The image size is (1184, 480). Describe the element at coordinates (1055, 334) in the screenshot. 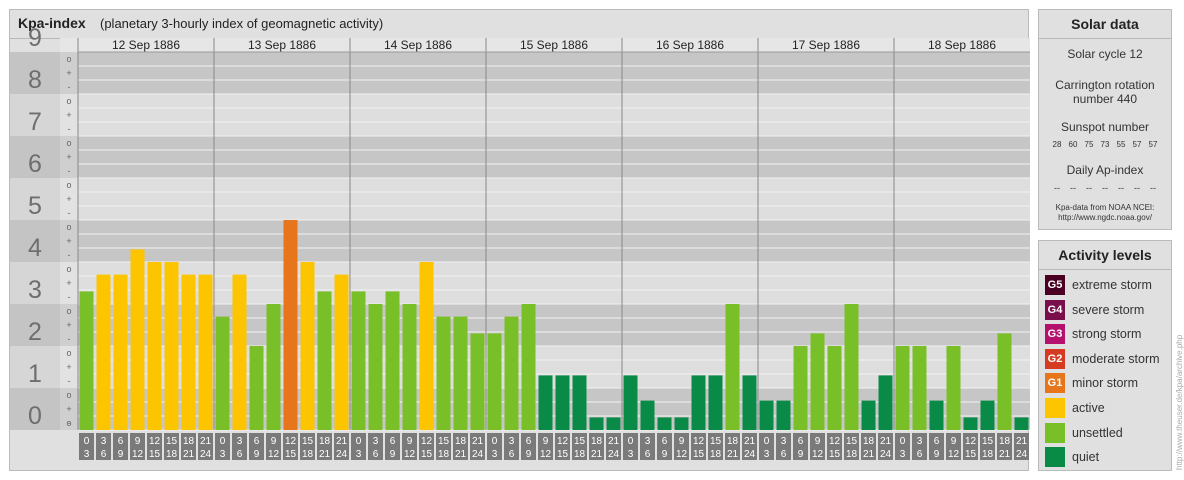

I see `activity-level-swatch: G3` at that location.